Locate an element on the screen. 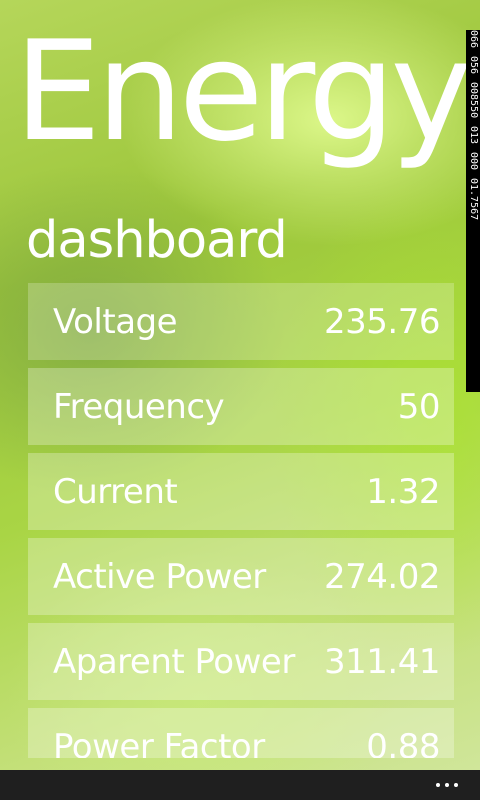 Image resolution: width=480 pixels, height=800 pixels. frame-rate-counter: 066 056 008550 013 000 01.7567 is located at coordinates (473, 211).